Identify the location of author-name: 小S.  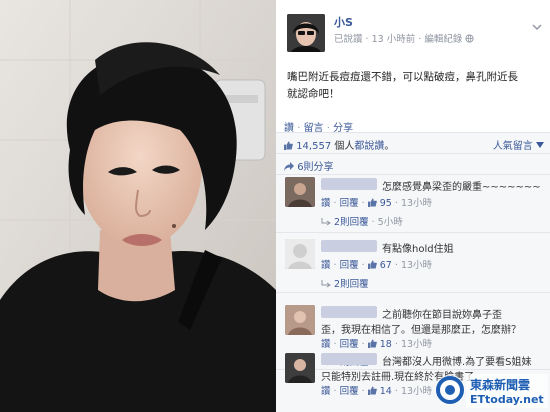
(343, 22).